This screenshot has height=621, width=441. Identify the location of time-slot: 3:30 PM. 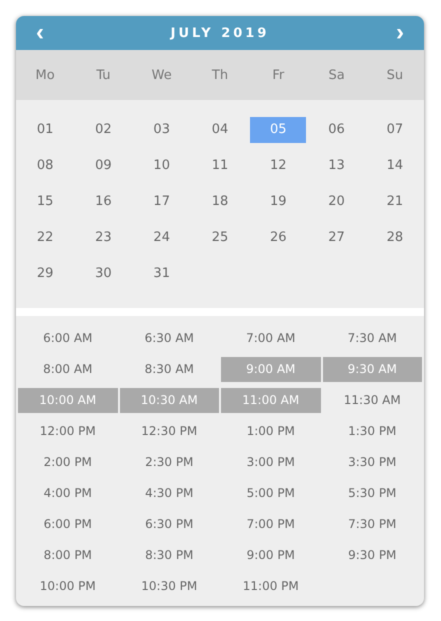
(372, 462).